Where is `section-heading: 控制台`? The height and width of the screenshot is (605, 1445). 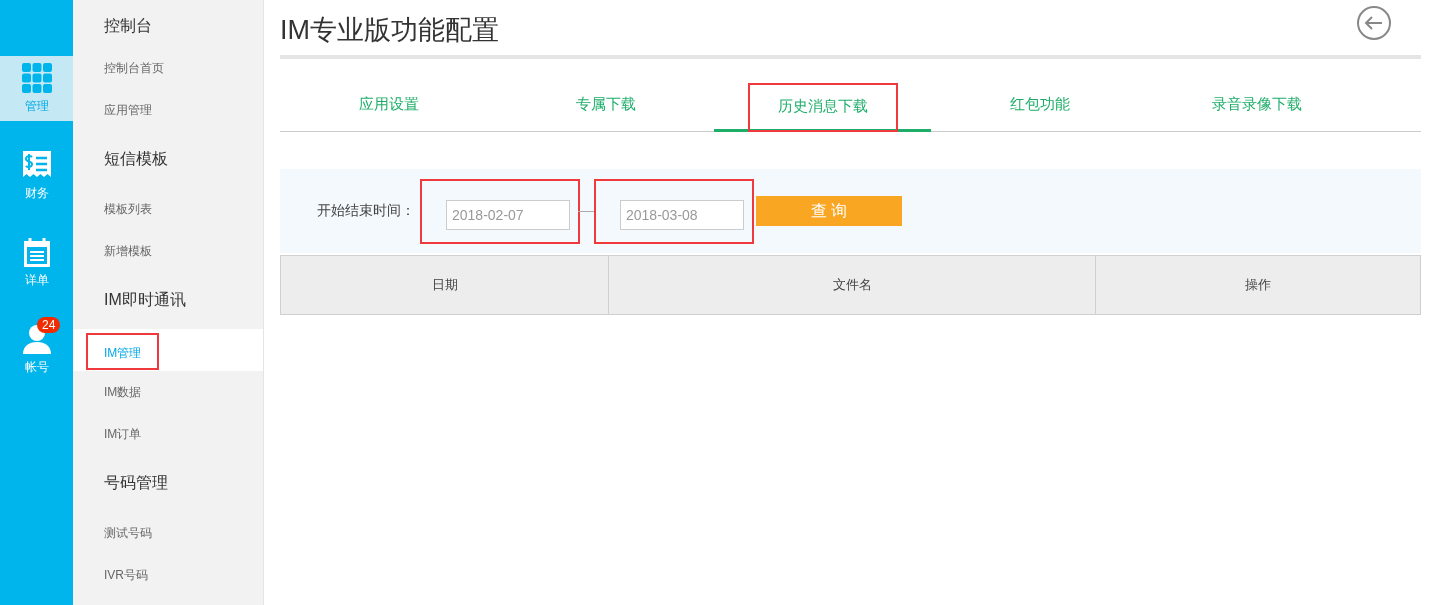
section-heading: 控制台 is located at coordinates (128, 25).